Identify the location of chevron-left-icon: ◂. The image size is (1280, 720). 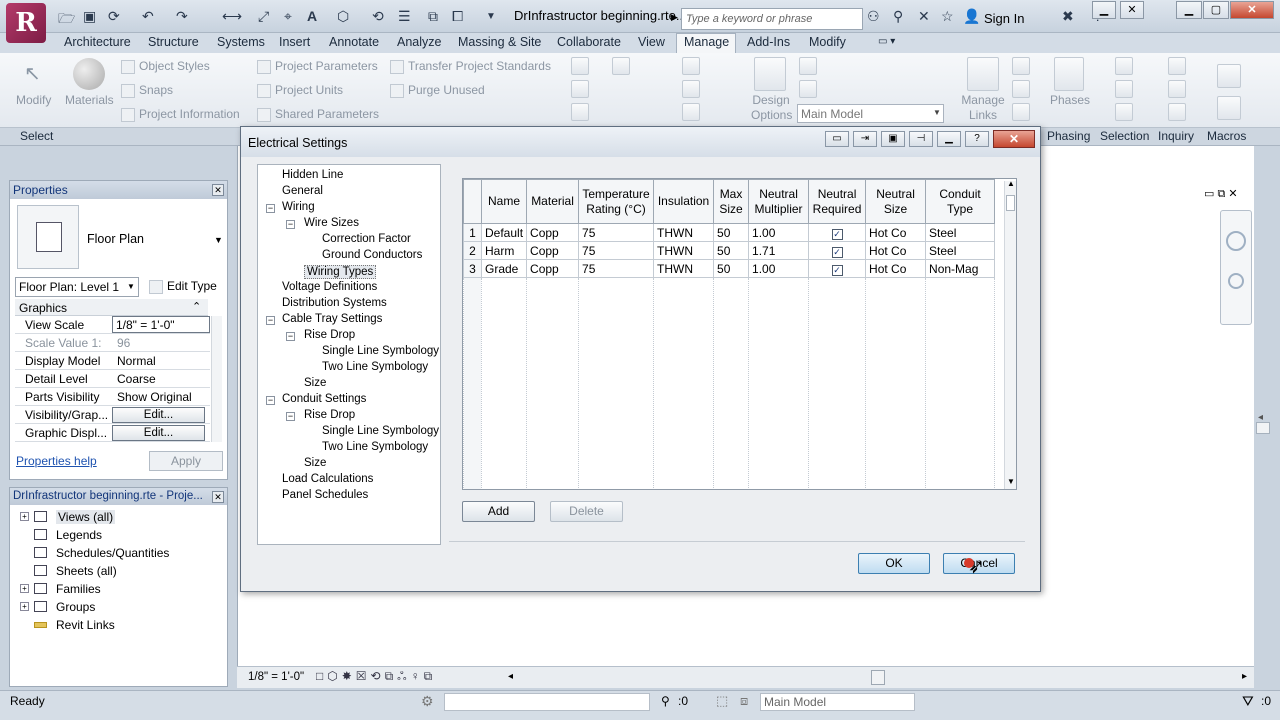
(510, 676).